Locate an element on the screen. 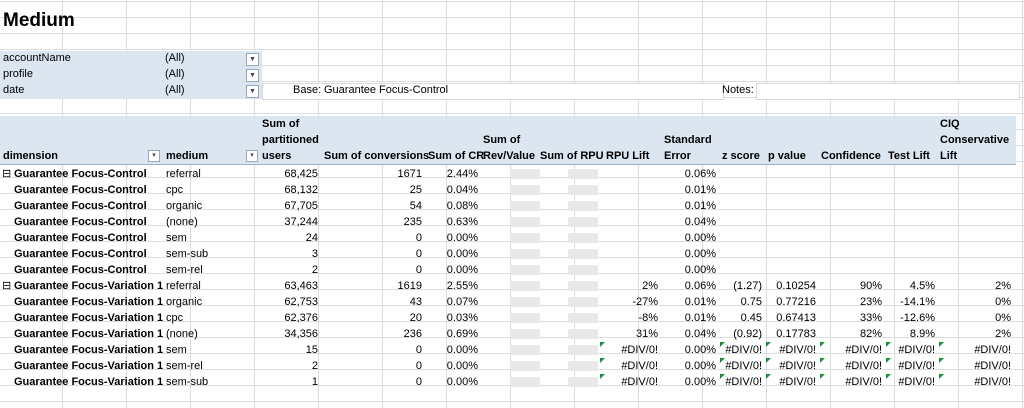 Image resolution: width=1024 pixels, height=408 pixels. filter-row-profile: profile (All) ▼ is located at coordinates (131, 75).